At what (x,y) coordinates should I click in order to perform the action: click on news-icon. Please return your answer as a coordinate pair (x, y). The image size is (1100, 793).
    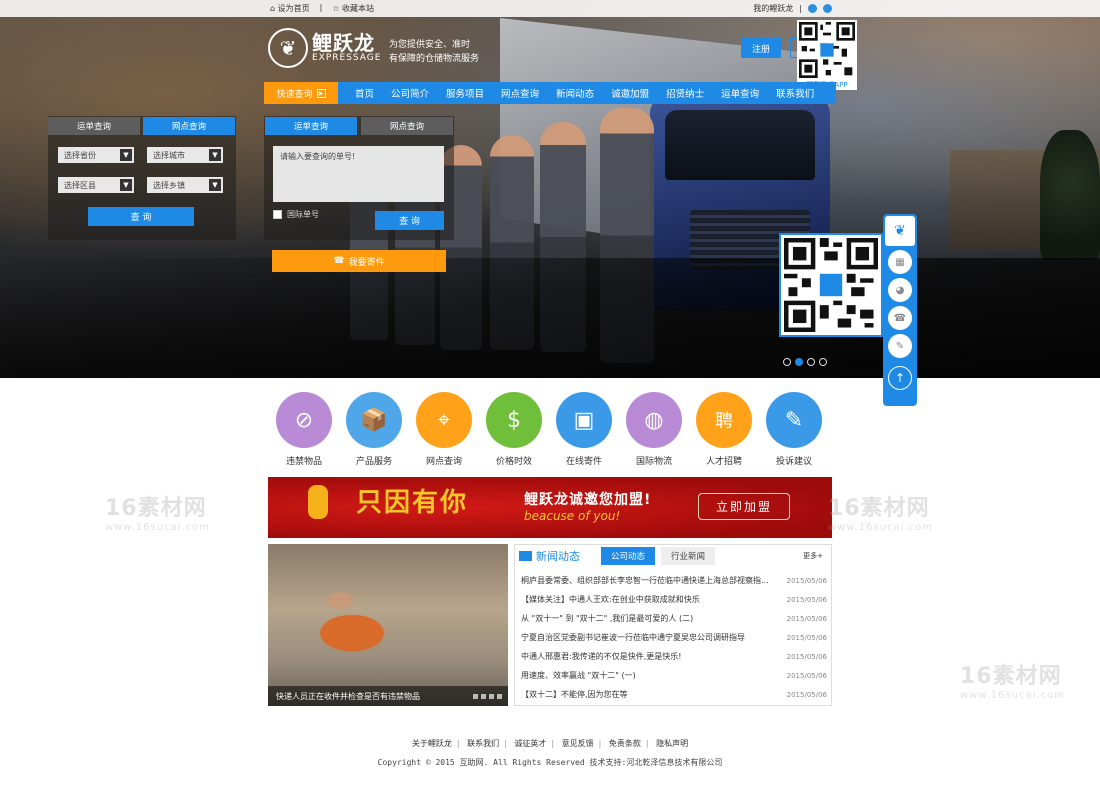
    Looking at the image, I should click on (525, 556).